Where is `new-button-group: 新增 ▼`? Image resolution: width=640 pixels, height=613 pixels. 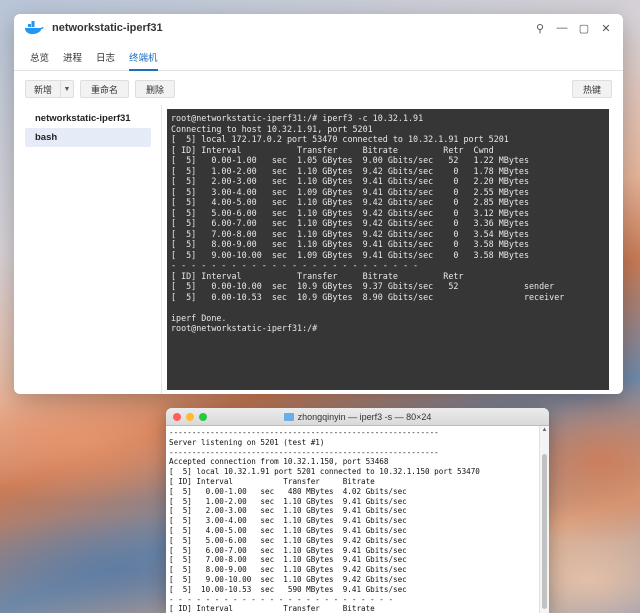 new-button-group: 新增 ▼ is located at coordinates (50, 89).